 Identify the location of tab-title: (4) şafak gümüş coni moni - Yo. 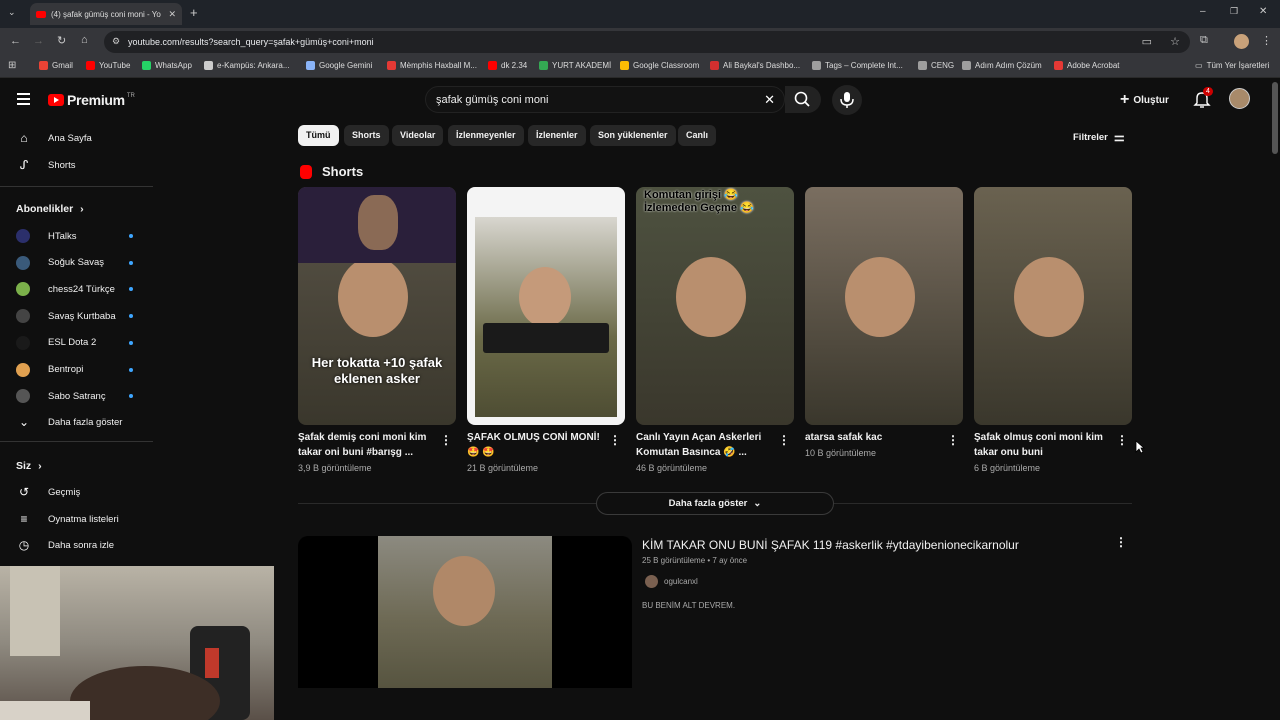
(106, 14).